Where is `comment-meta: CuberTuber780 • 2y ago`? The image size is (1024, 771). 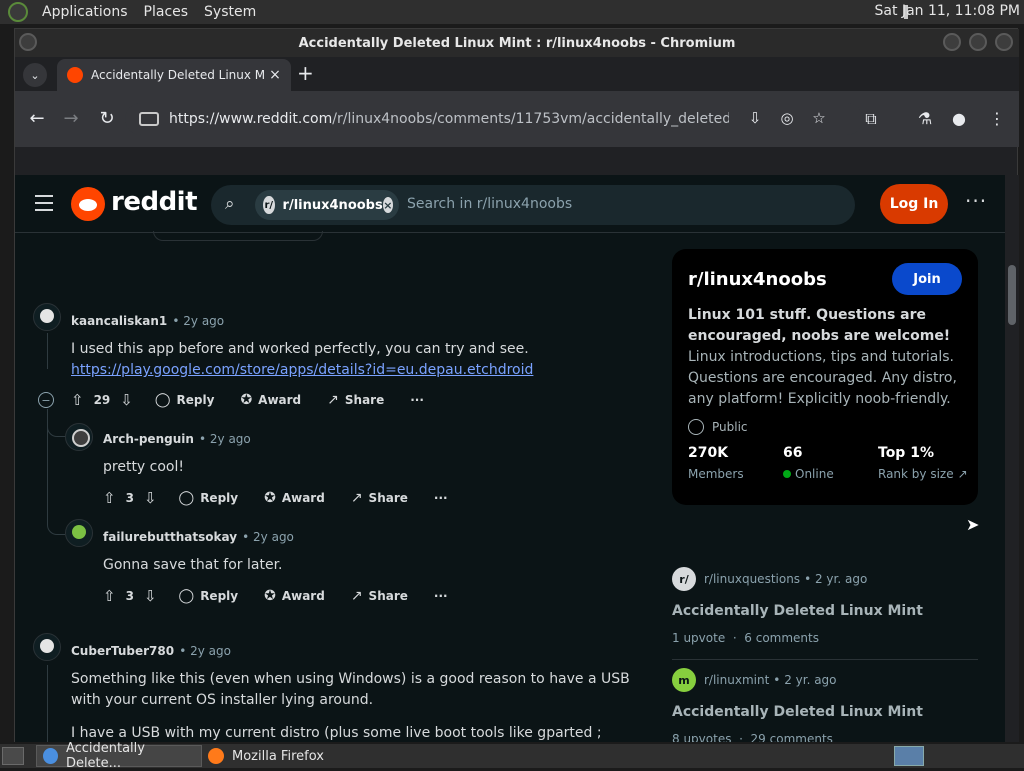 comment-meta: CuberTuber780 • 2y ago is located at coordinates (151, 649).